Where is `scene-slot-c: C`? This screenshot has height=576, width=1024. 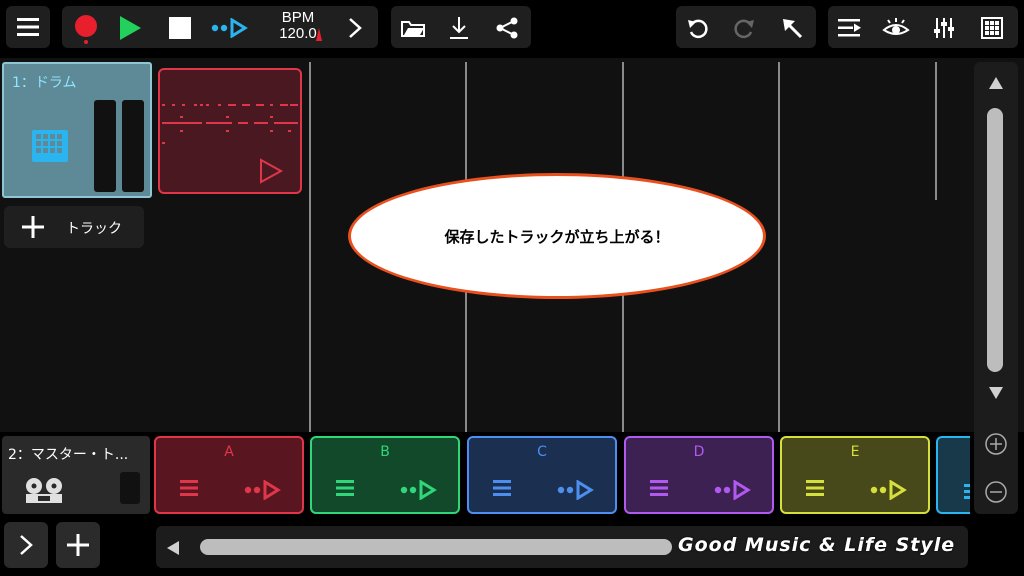 scene-slot-c: C is located at coordinates (542, 475).